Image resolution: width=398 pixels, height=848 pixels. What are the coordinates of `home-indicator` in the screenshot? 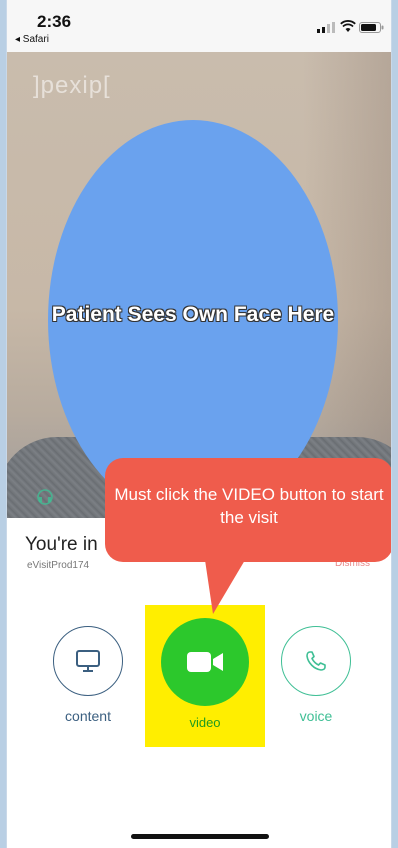 It's located at (200, 836).